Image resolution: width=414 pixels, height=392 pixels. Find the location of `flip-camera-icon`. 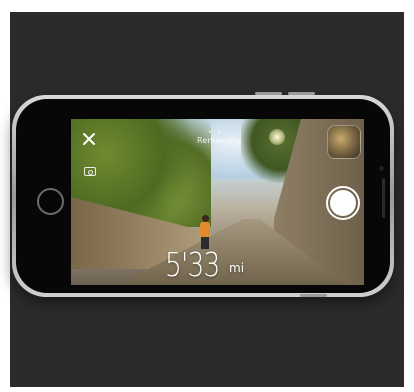

flip-camera-icon is located at coordinates (90, 171).